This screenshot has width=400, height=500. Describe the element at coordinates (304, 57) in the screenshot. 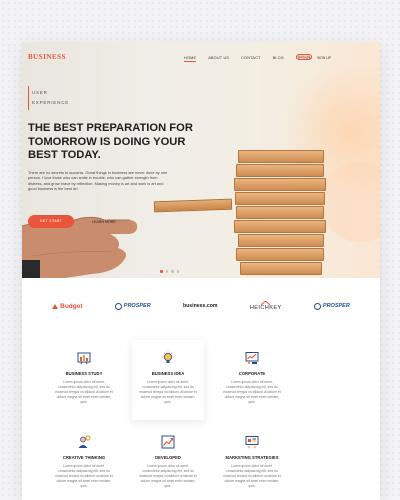

I see `sign-in-button: SIGN IN` at that location.